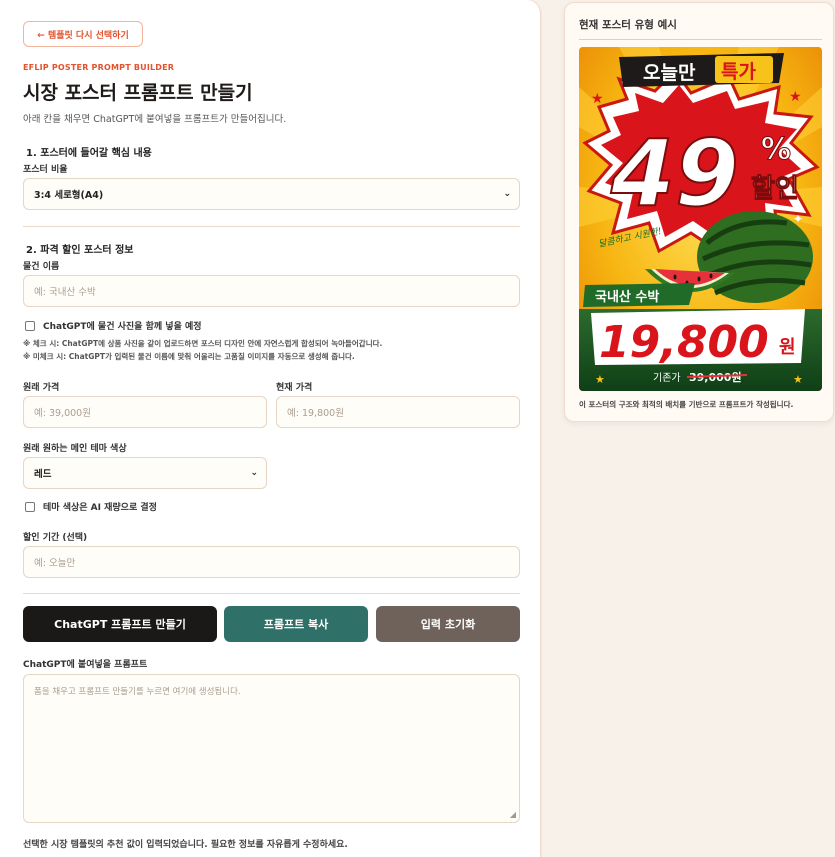 This screenshot has height=857, width=835. I want to click on ratio-select: 3:4 세로형(A4) ⌄, so click(271, 194).